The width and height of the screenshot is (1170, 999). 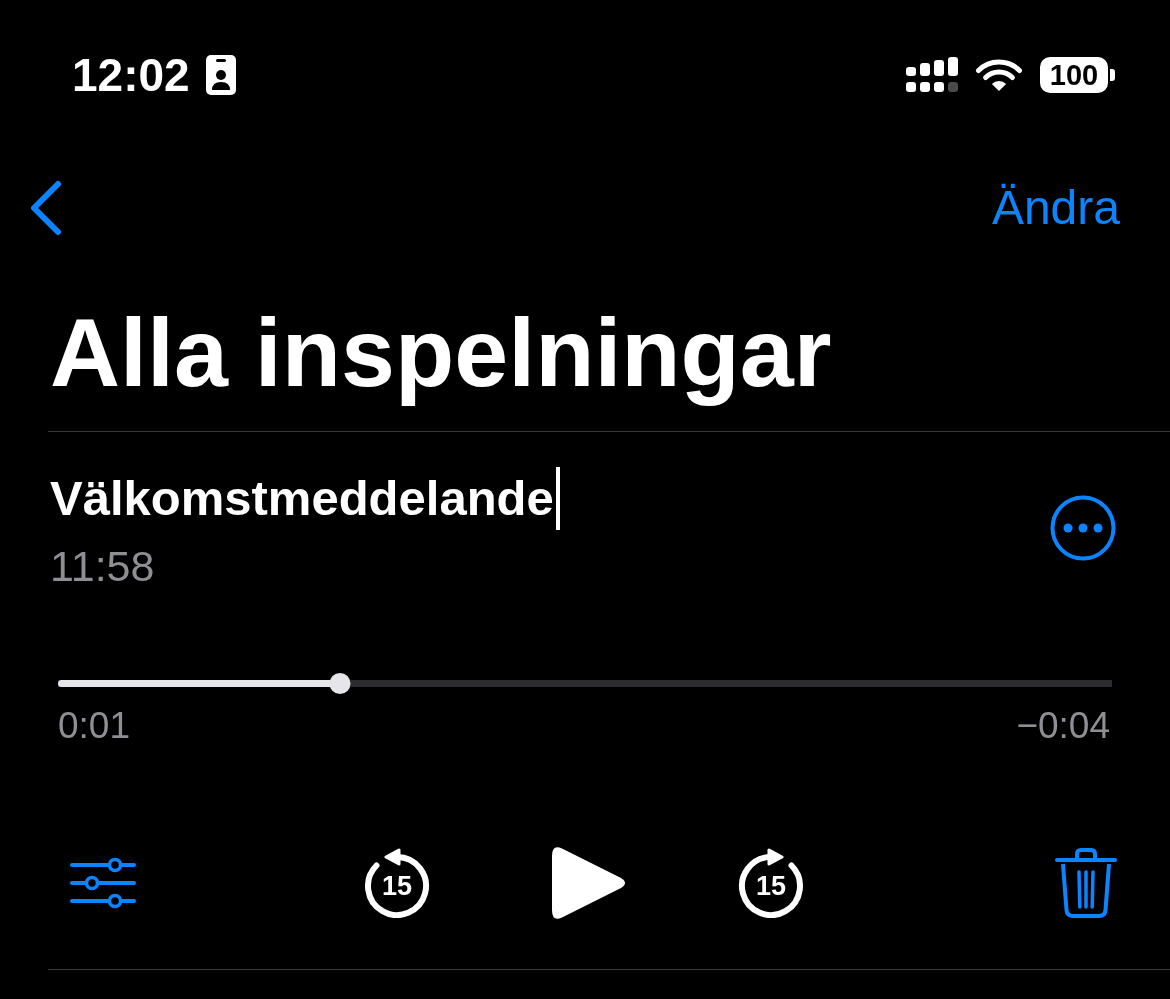 What do you see at coordinates (305, 498) in the screenshot?
I see `recording-name-field: Välkomstmeddelande` at bounding box center [305, 498].